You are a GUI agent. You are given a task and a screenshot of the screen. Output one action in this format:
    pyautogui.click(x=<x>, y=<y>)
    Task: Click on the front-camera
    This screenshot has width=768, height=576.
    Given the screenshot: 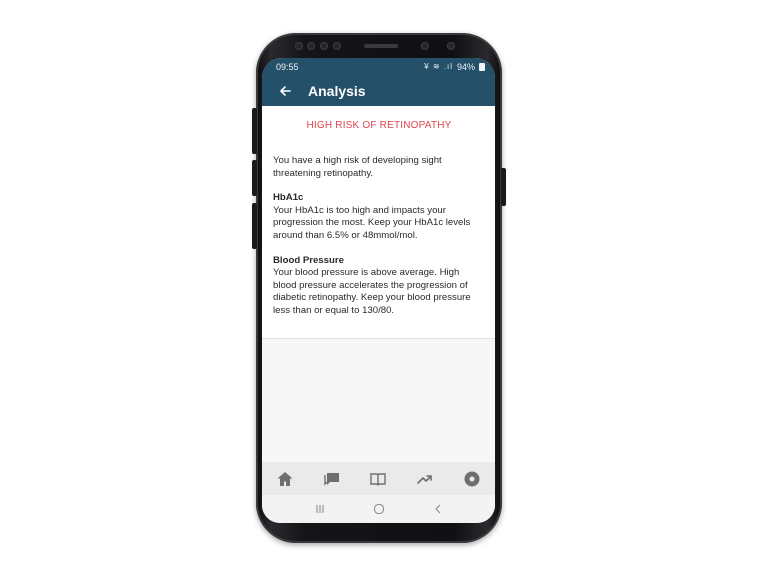 What is the action you would take?
    pyautogui.click(x=425, y=46)
    